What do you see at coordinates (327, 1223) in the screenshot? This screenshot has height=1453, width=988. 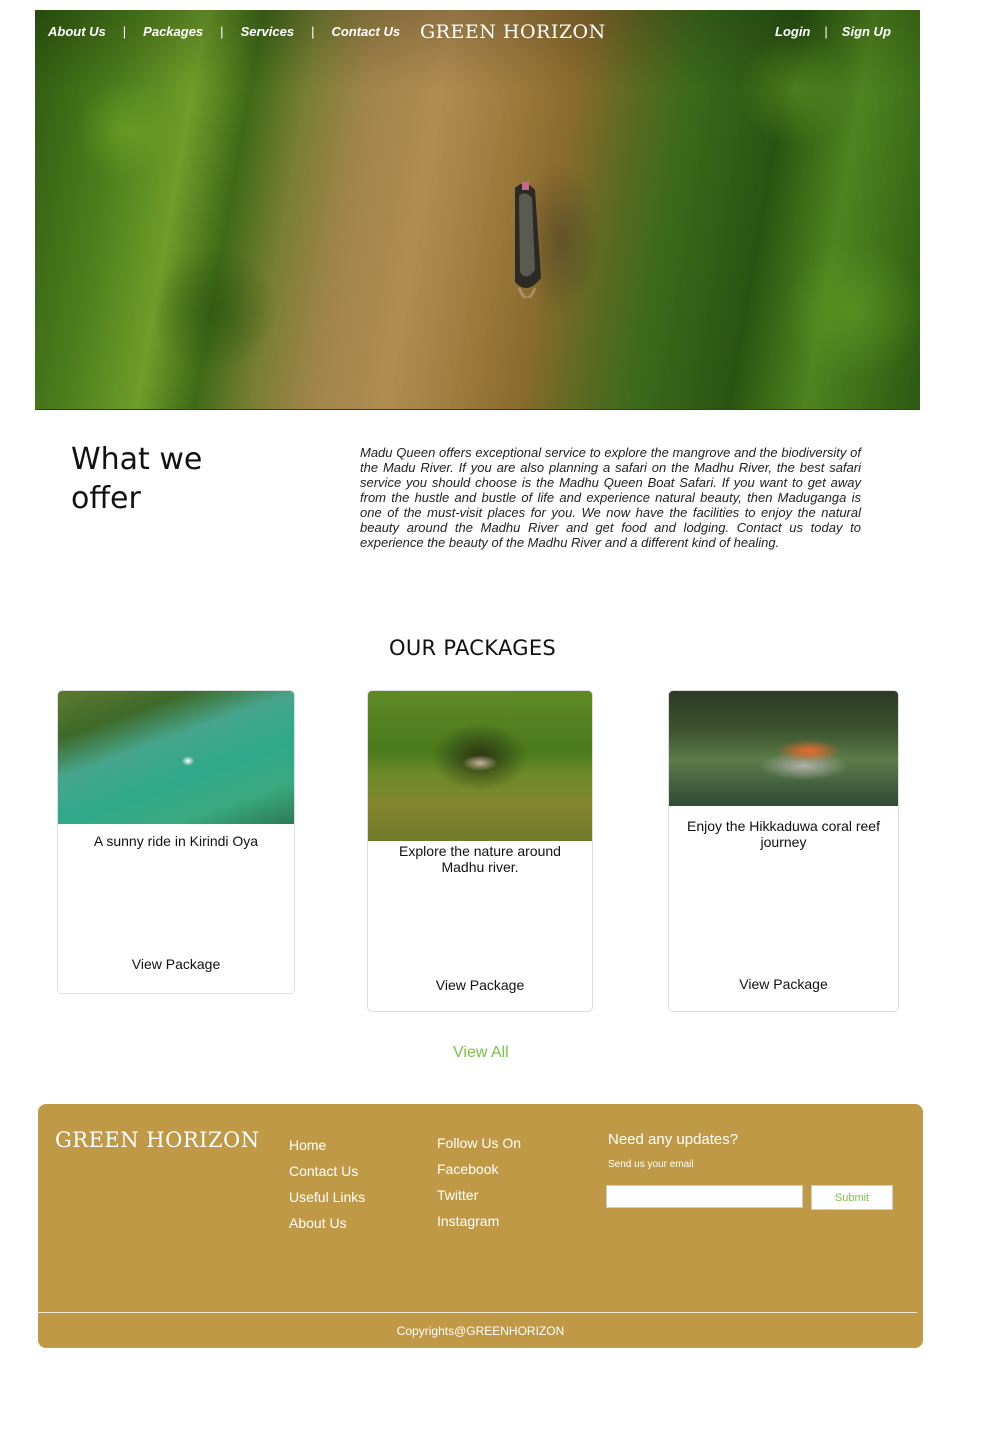 I see `footer-link-about-us: About Us` at bounding box center [327, 1223].